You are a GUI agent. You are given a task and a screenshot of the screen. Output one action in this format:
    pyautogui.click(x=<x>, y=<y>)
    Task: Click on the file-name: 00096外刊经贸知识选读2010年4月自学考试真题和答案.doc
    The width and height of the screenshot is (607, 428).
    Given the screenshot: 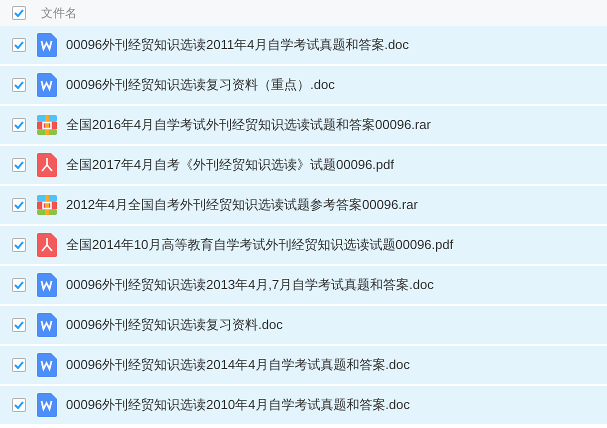 What is the action you would take?
    pyautogui.click(x=238, y=405)
    